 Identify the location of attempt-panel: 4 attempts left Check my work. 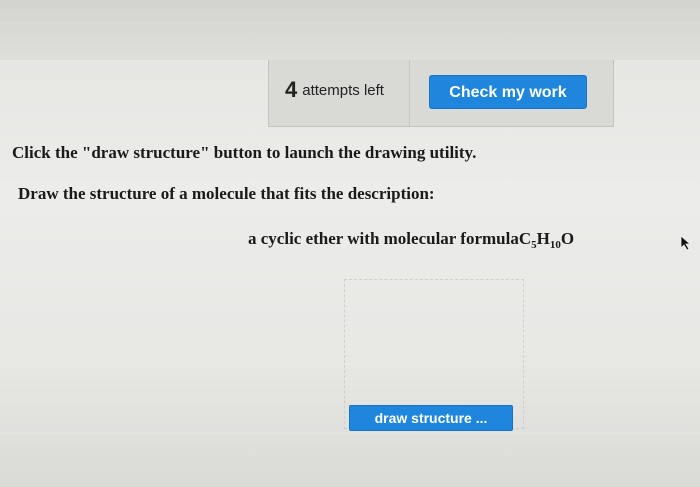
(441, 93).